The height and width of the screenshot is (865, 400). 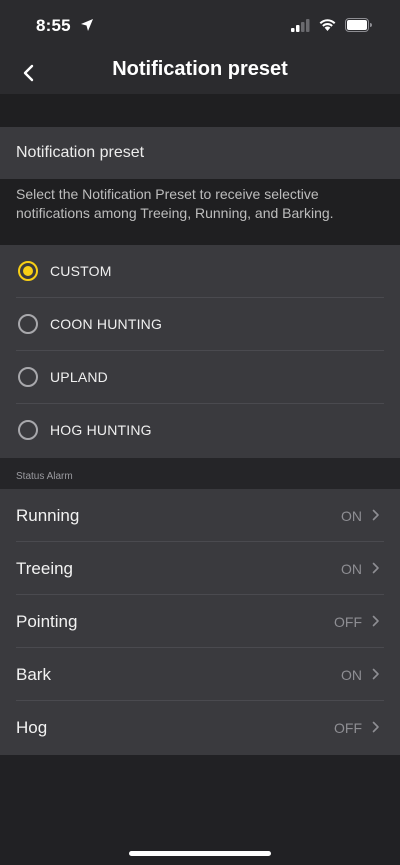 What do you see at coordinates (200, 110) in the screenshot?
I see `spacer` at bounding box center [200, 110].